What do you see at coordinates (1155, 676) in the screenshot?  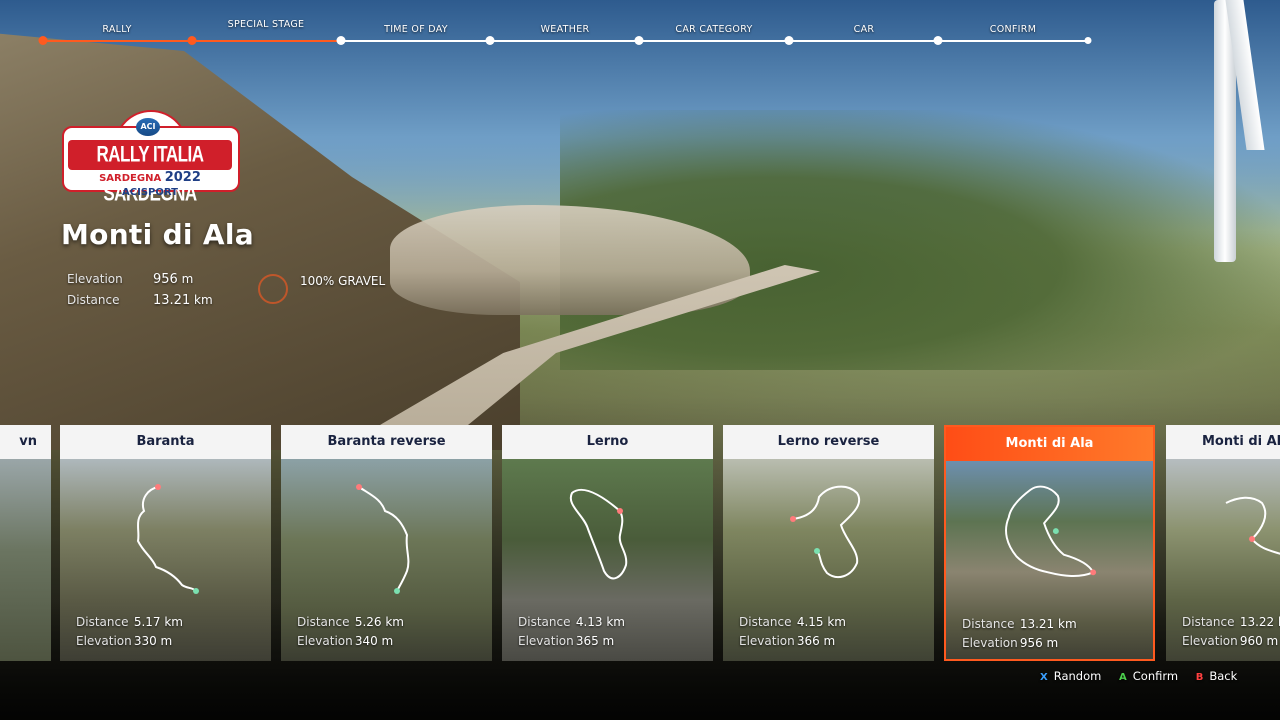 I see `confirm-label: Confirm` at bounding box center [1155, 676].